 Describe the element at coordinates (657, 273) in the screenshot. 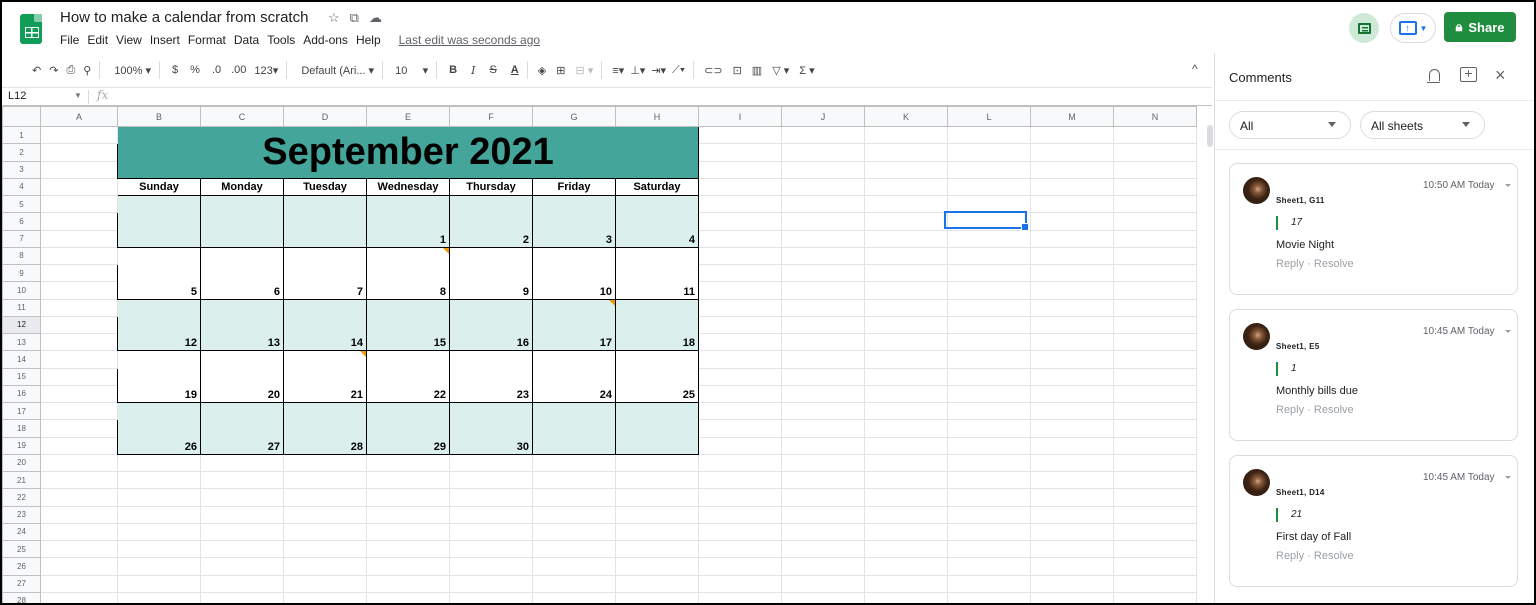

I see `calendar-day-cell: 11` at that location.